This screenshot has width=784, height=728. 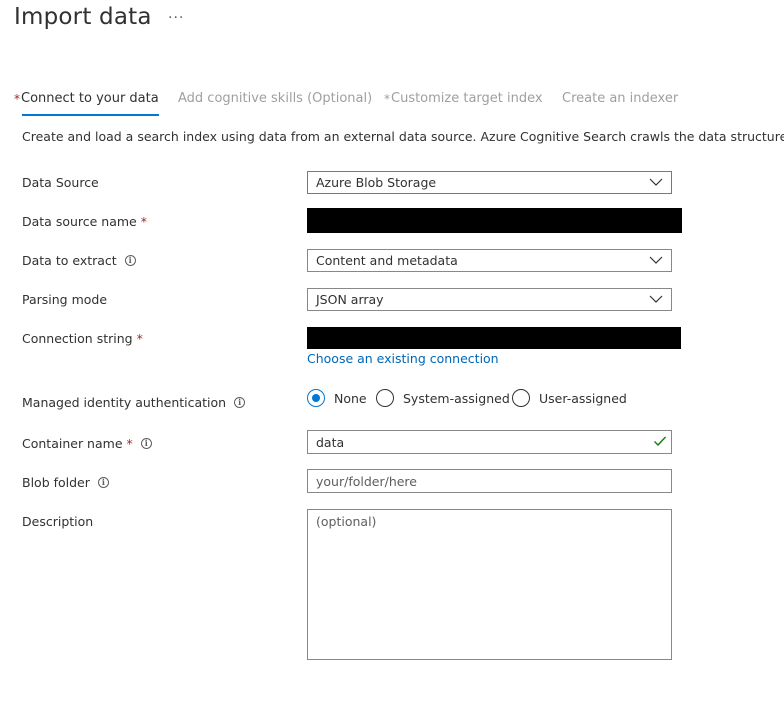 I want to click on radio-label: None, so click(x=350, y=398).